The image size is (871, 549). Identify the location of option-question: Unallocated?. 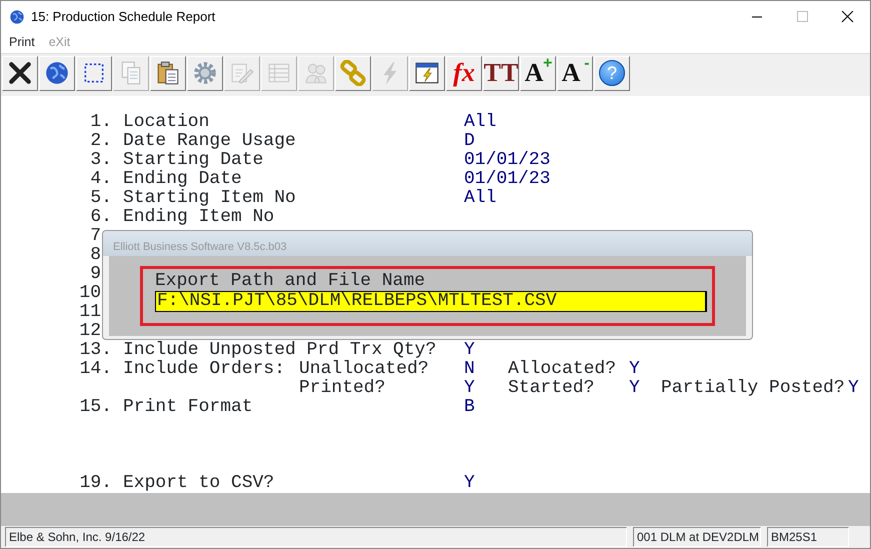
(364, 370).